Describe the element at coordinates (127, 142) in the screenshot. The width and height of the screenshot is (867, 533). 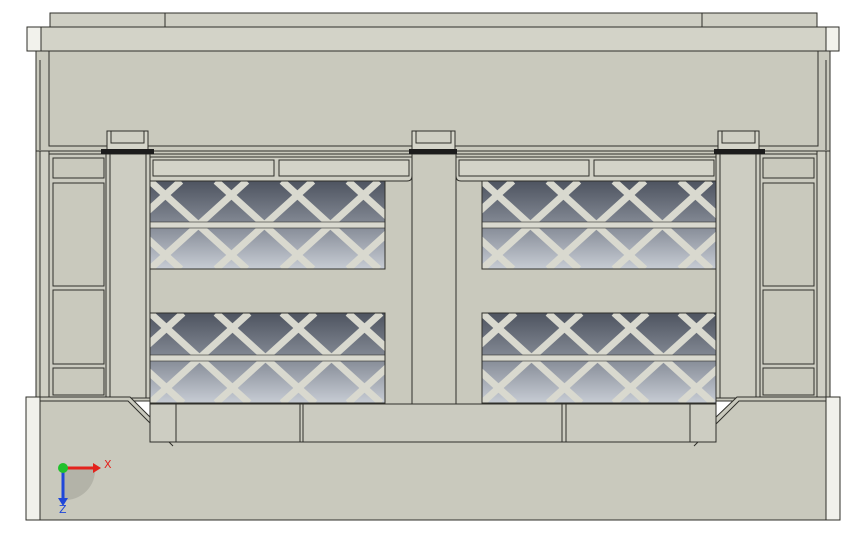
I see `hinge-left` at that location.